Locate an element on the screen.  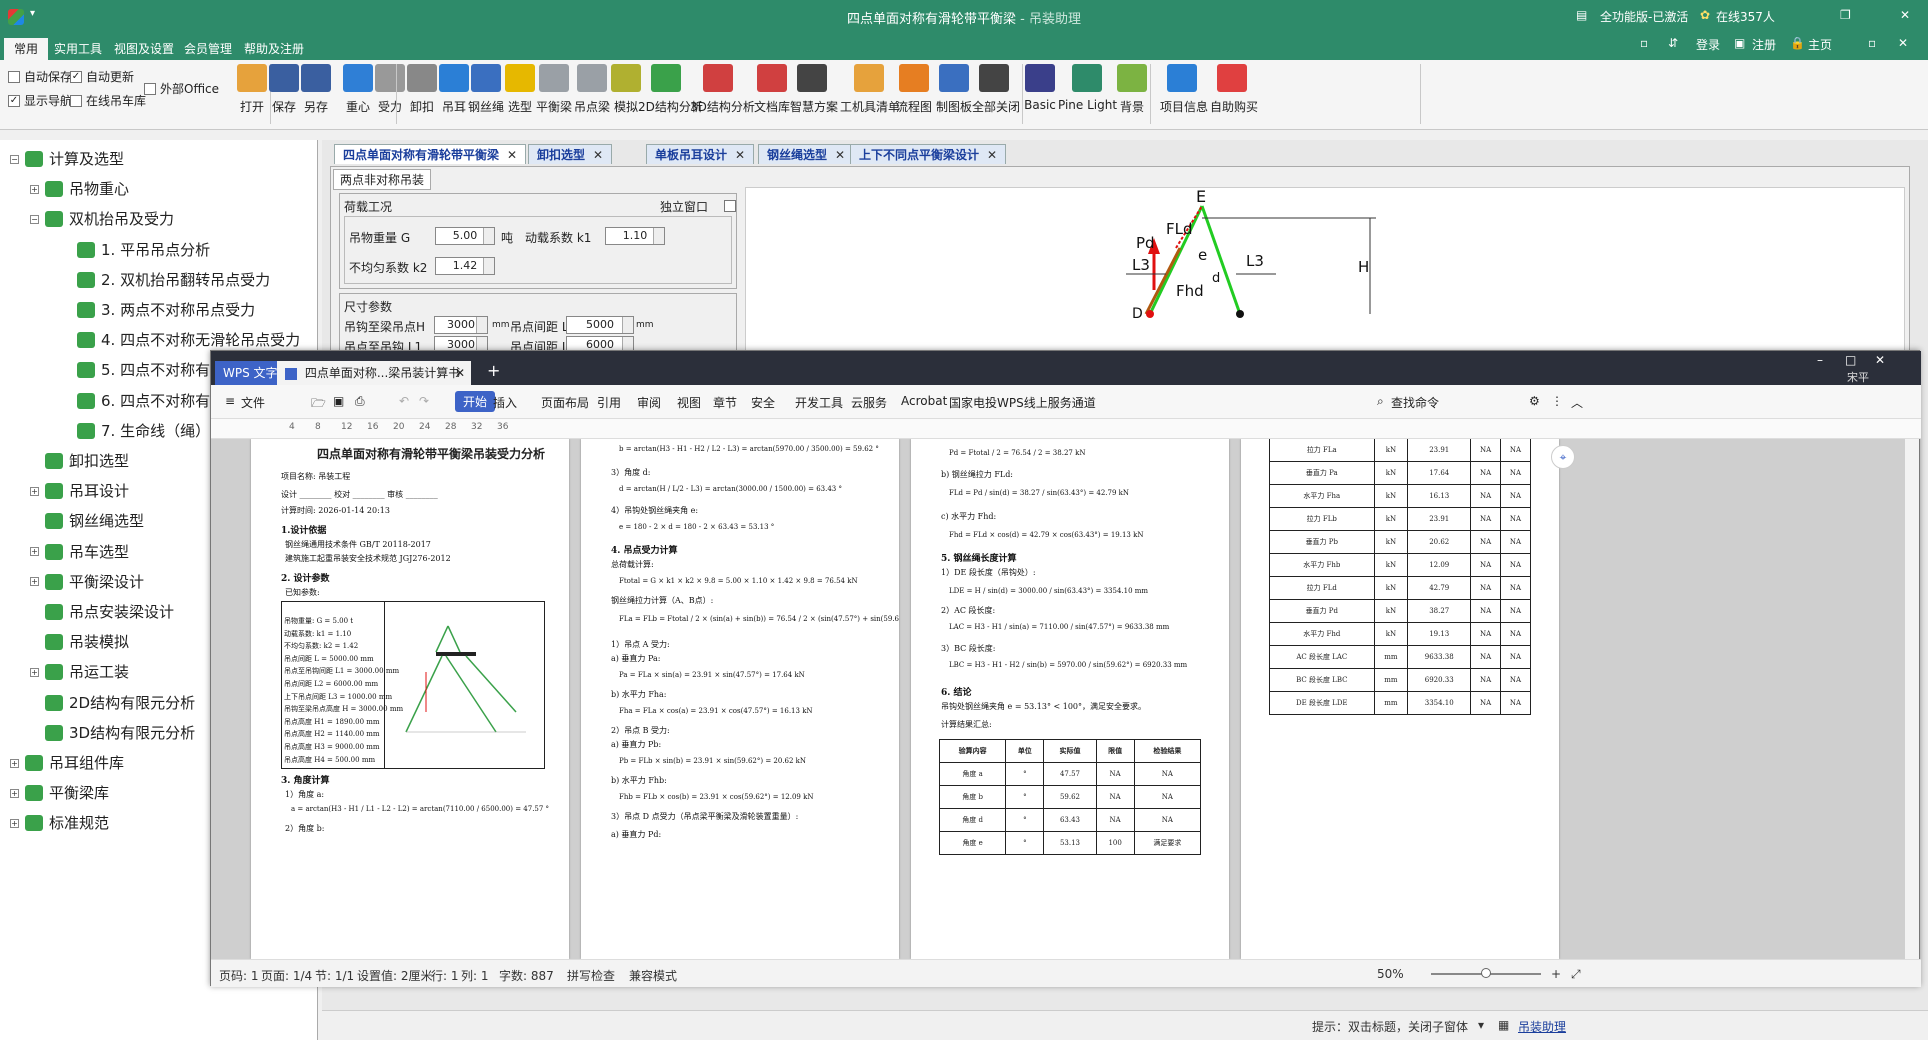
tree-item: − 计算及选型 is located at coordinates (67, 159).